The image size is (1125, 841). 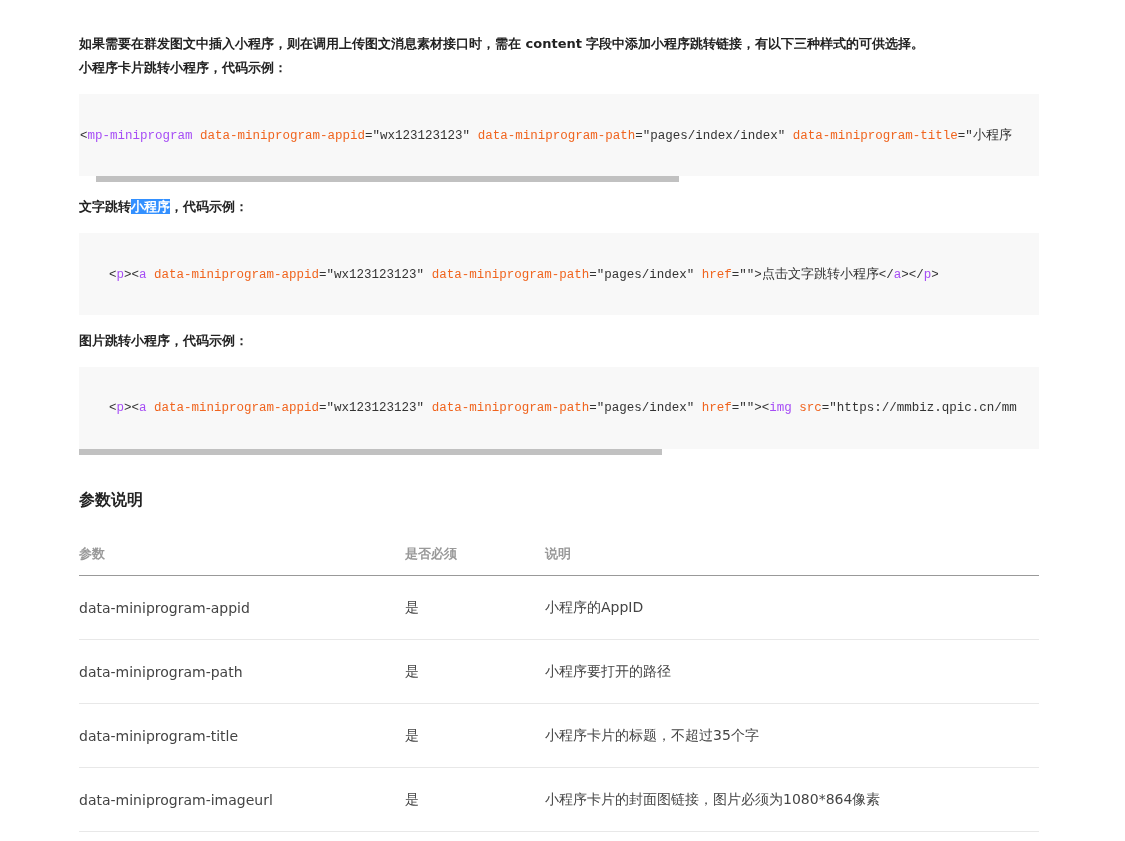 What do you see at coordinates (183, 68) in the screenshot?
I see `example-heading: 小程序卡片跳转小程序，代码示例：` at bounding box center [183, 68].